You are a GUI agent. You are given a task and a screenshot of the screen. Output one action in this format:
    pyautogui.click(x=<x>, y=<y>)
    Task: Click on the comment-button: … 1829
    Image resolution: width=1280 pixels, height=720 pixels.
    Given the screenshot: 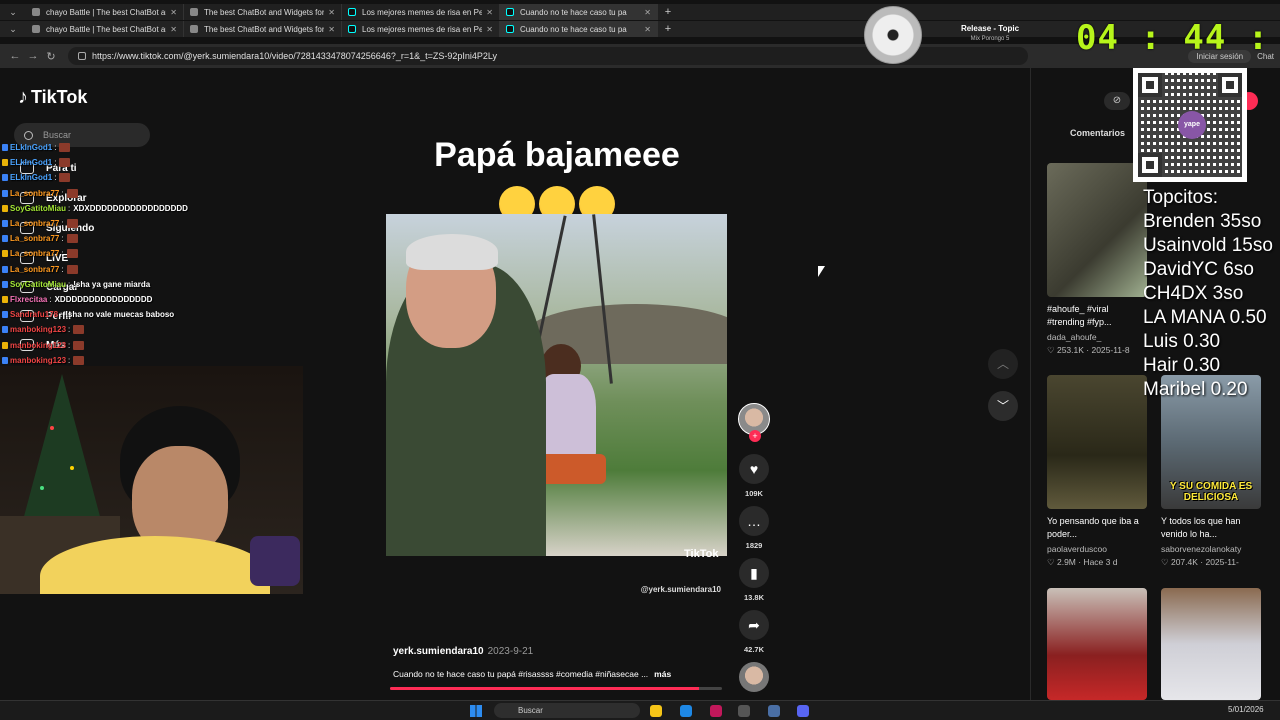 What is the action you would take?
    pyautogui.click(x=754, y=528)
    